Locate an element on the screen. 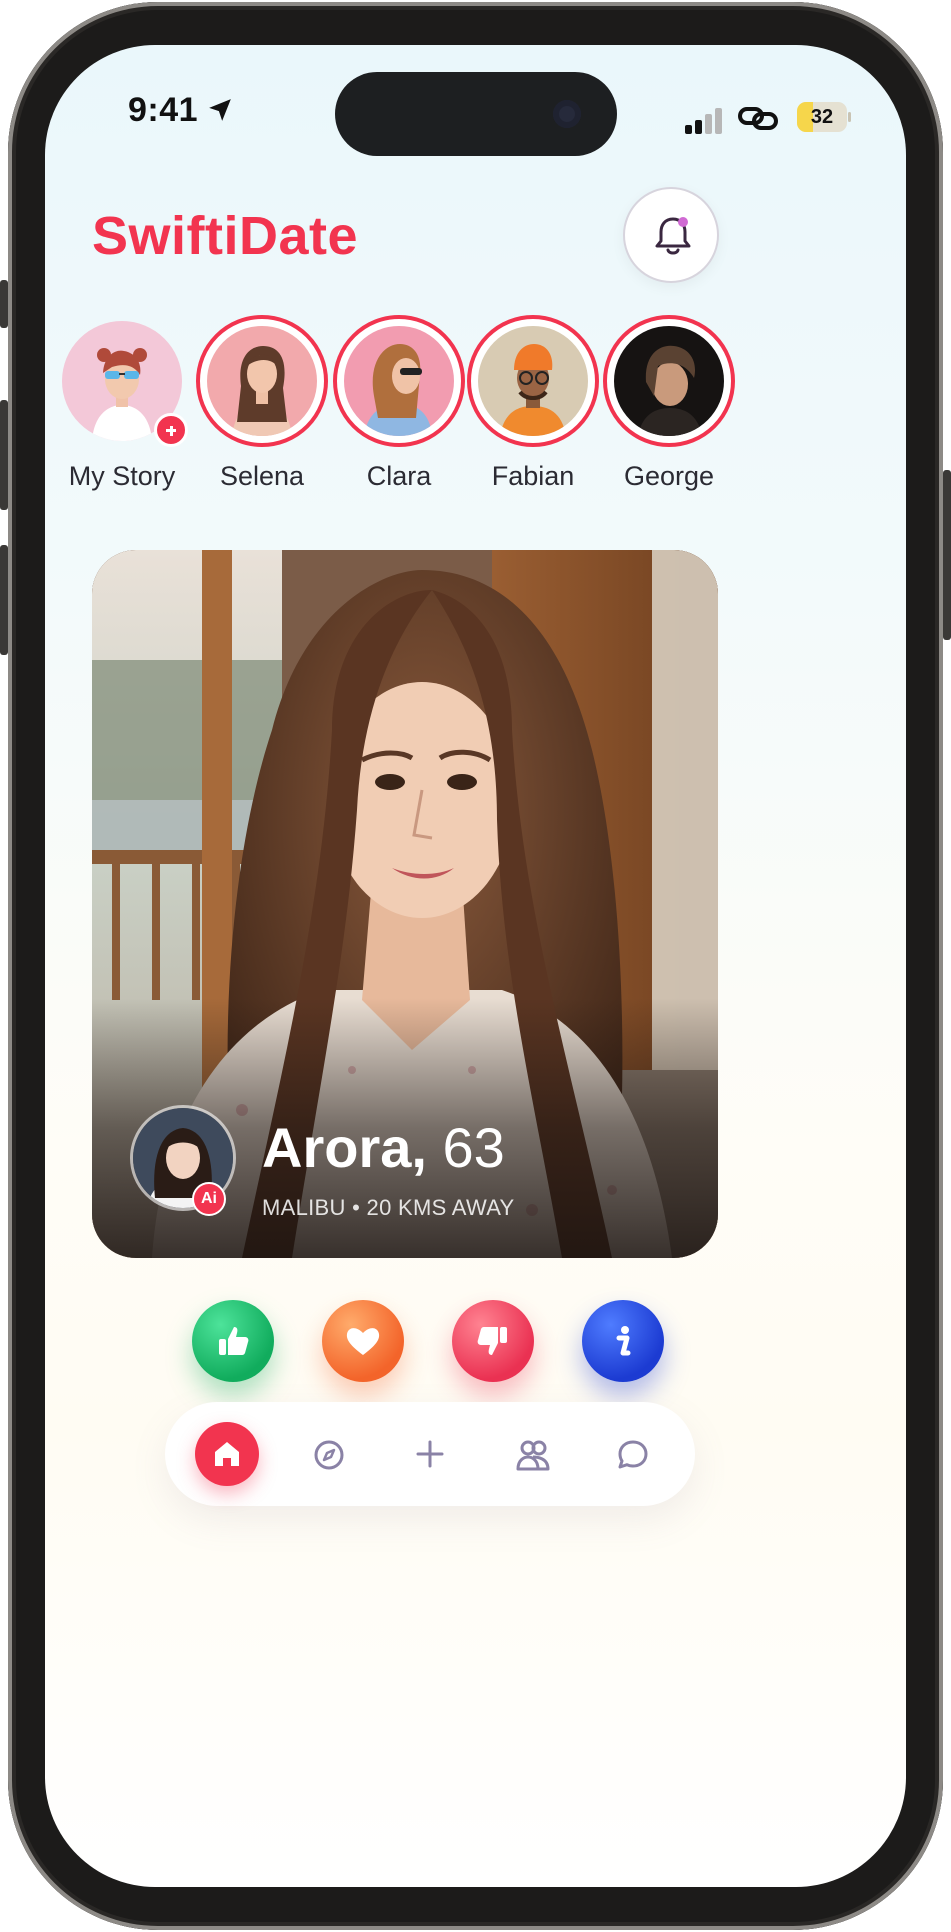  camera-icon is located at coordinates (567, 114).